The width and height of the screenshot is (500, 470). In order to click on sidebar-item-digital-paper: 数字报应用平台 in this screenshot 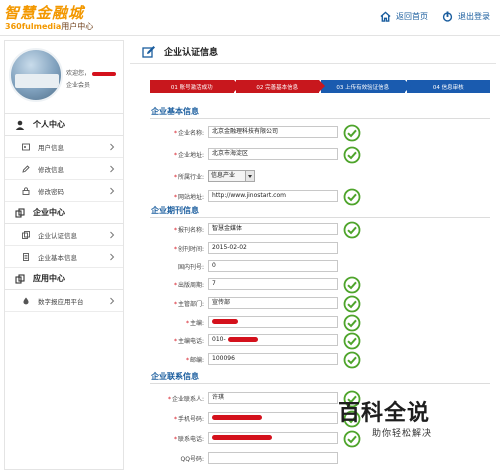, I will do `click(64, 301)`.